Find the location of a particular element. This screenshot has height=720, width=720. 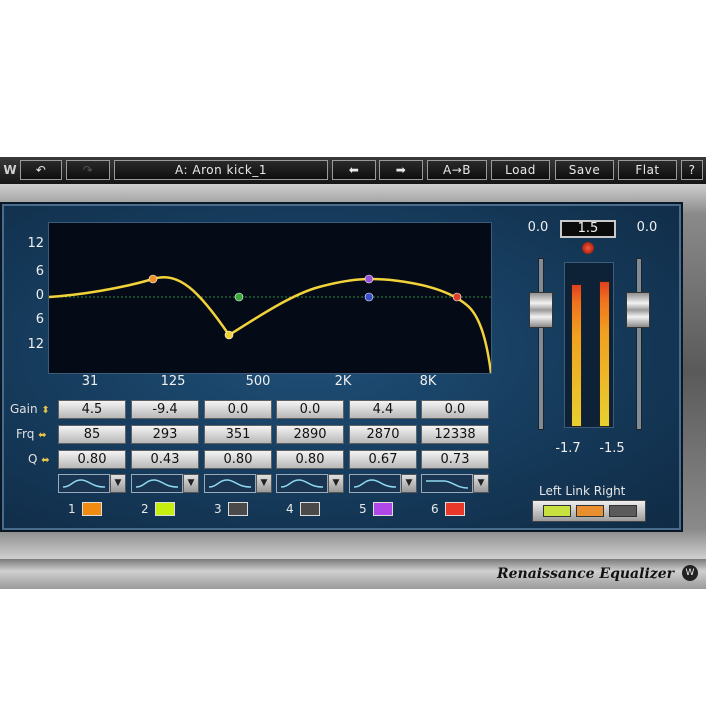

eq-curve-svg is located at coordinates (270, 323).